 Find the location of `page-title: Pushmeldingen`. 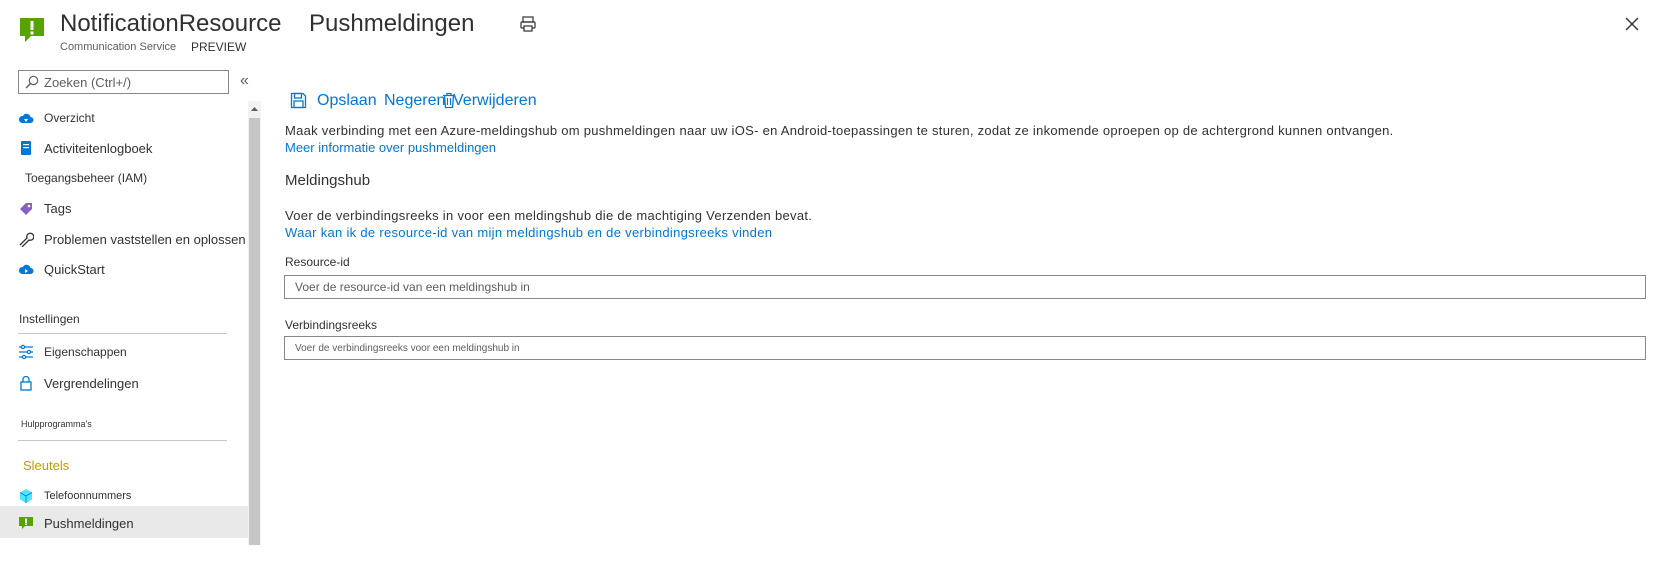

page-title: Pushmeldingen is located at coordinates (392, 23).